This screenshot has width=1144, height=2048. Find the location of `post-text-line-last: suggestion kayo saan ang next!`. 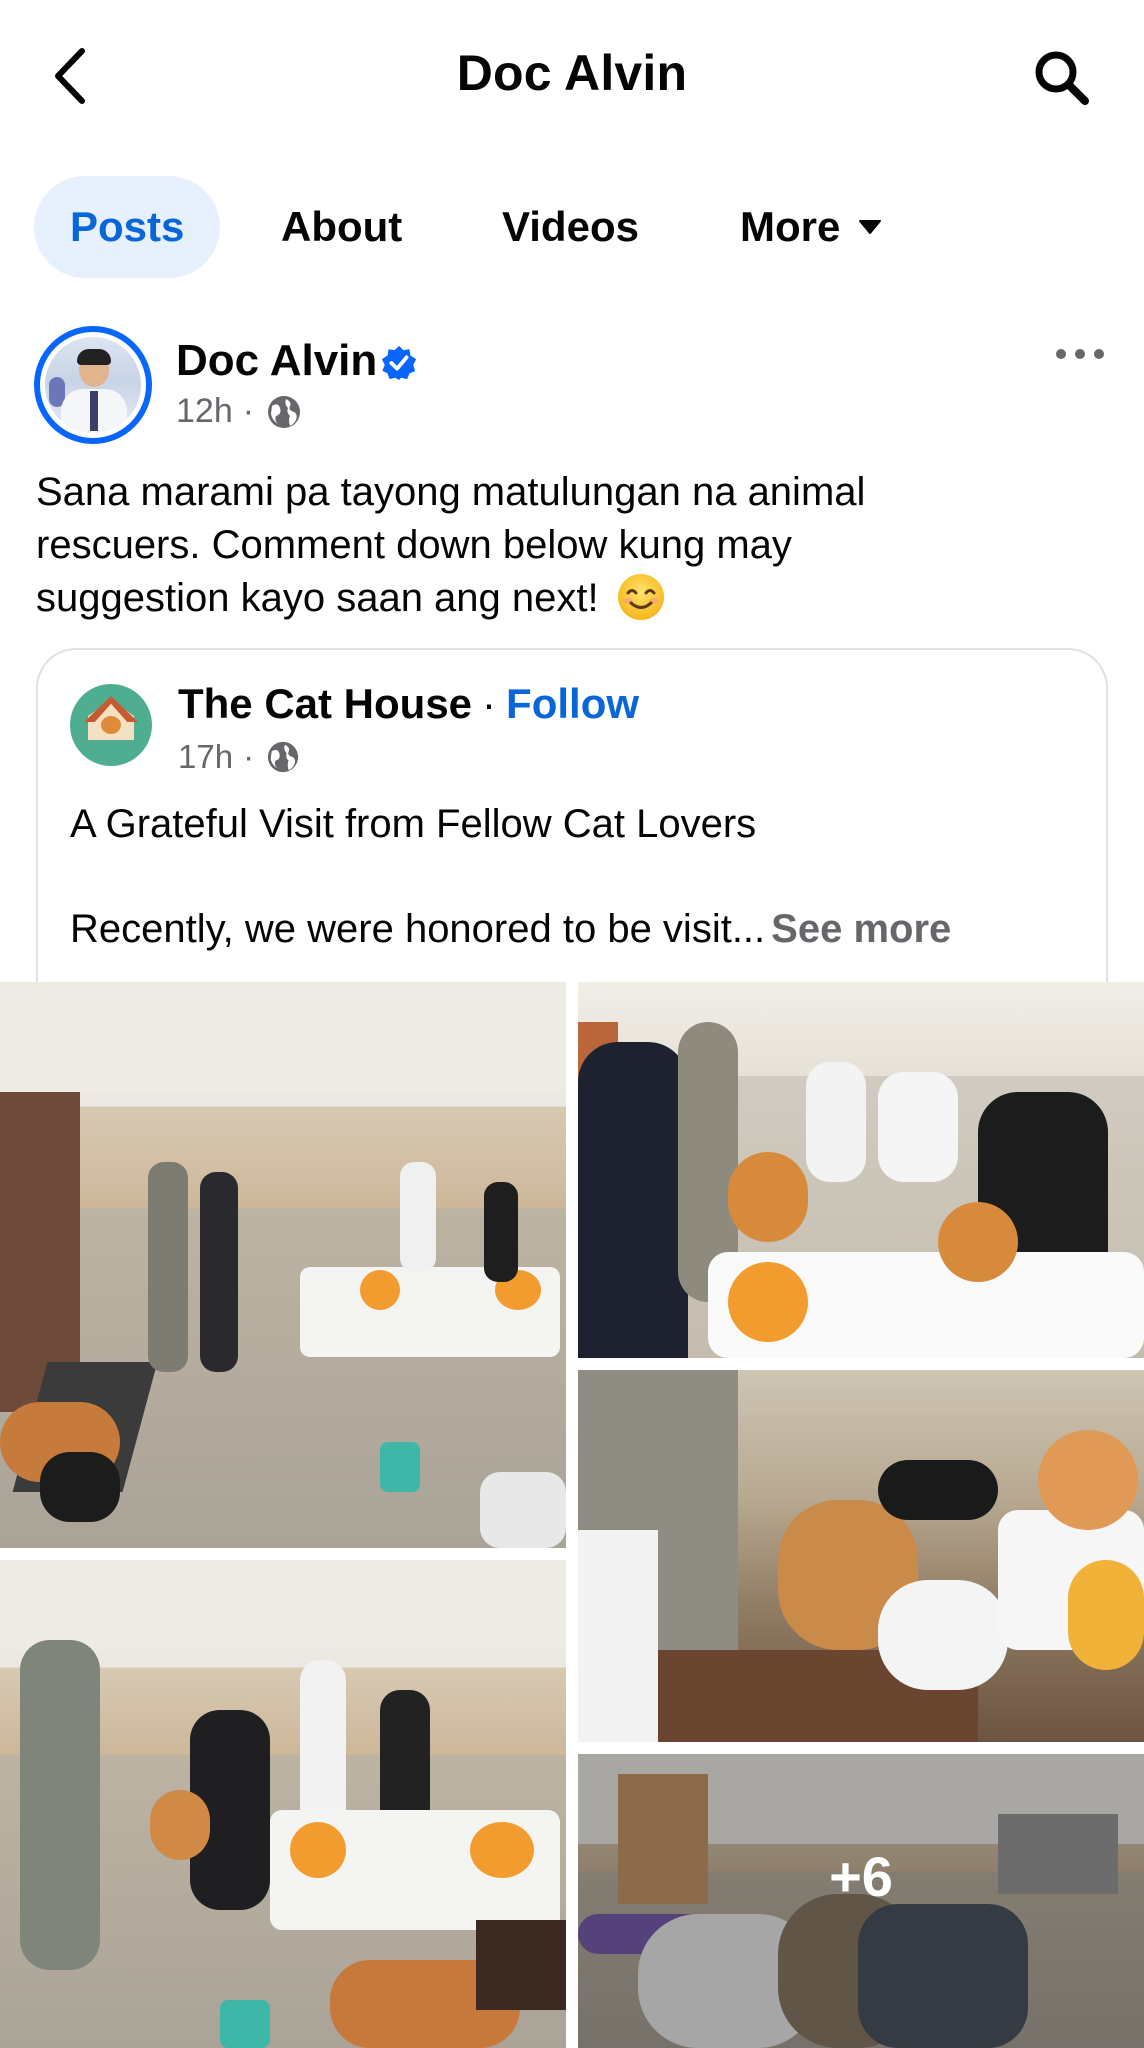

post-text-line-last: suggestion kayo saan ang next! is located at coordinates (576, 598).